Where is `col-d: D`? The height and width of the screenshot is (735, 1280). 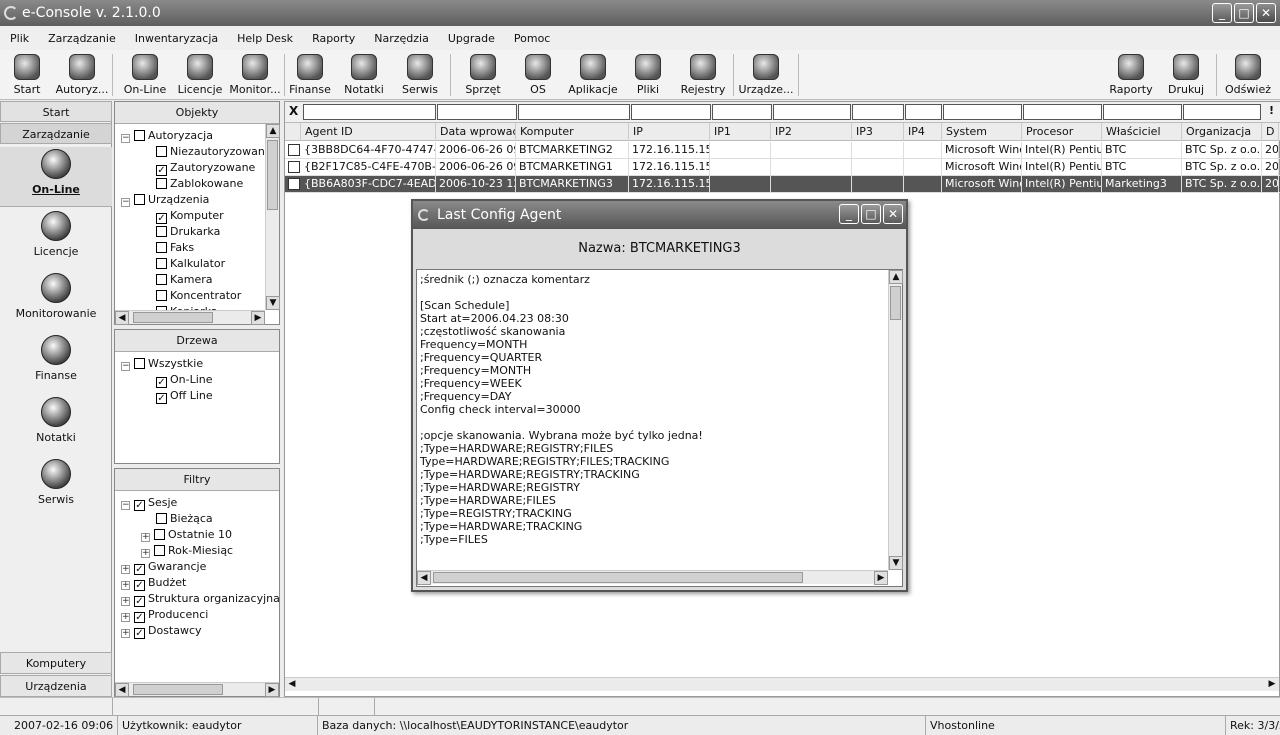
col-d: D is located at coordinates (1270, 132).